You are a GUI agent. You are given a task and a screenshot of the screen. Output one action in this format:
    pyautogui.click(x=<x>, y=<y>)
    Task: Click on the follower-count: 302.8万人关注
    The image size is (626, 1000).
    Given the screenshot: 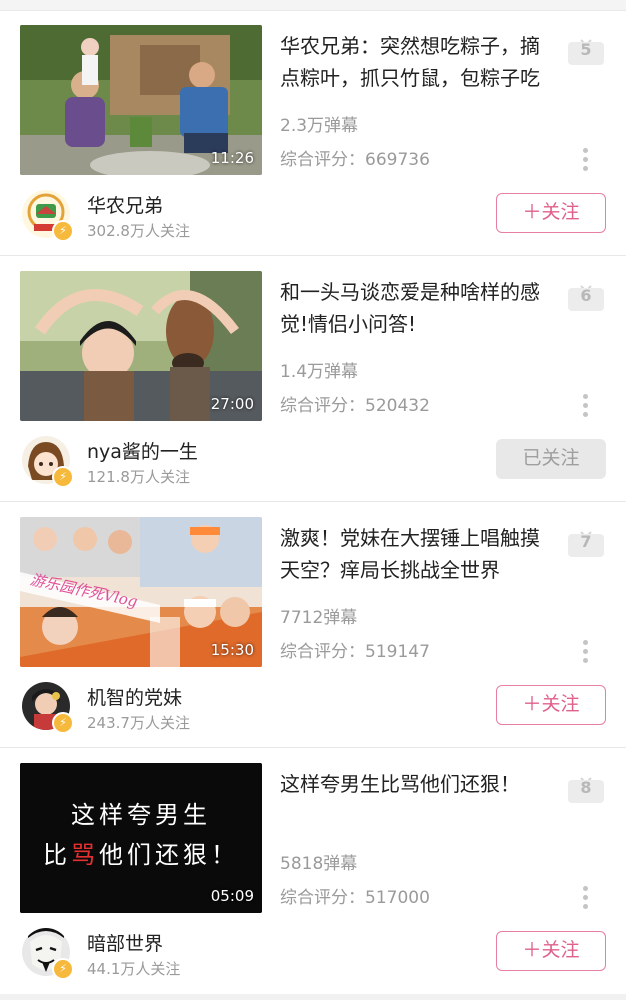 What is the action you would take?
    pyautogui.click(x=138, y=231)
    